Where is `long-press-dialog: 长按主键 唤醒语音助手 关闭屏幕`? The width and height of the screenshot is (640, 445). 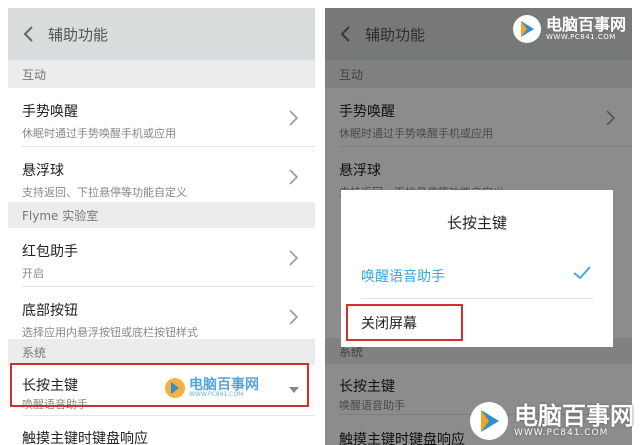
long-press-dialog: 长按主键 唤醒语音助手 关闭屏幕 is located at coordinates (477, 268).